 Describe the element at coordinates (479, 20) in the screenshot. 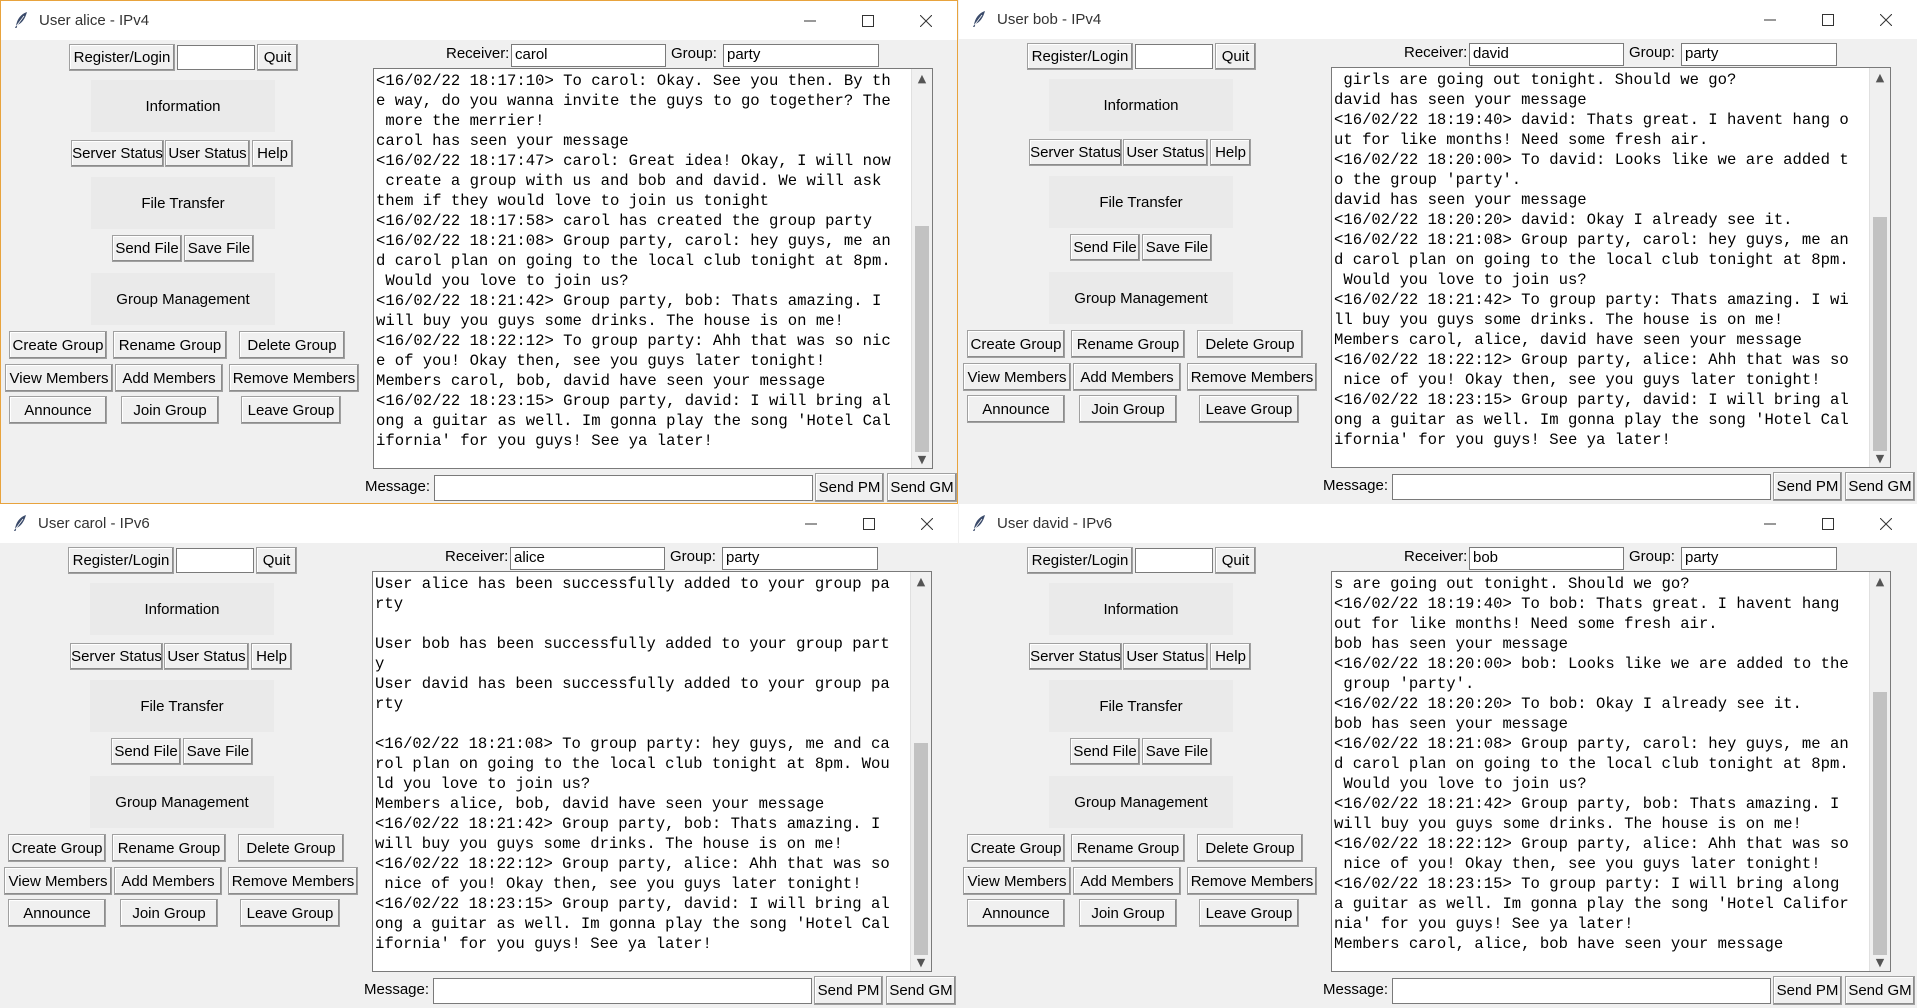

I see `window-titlebar: User alice - IPv4` at that location.